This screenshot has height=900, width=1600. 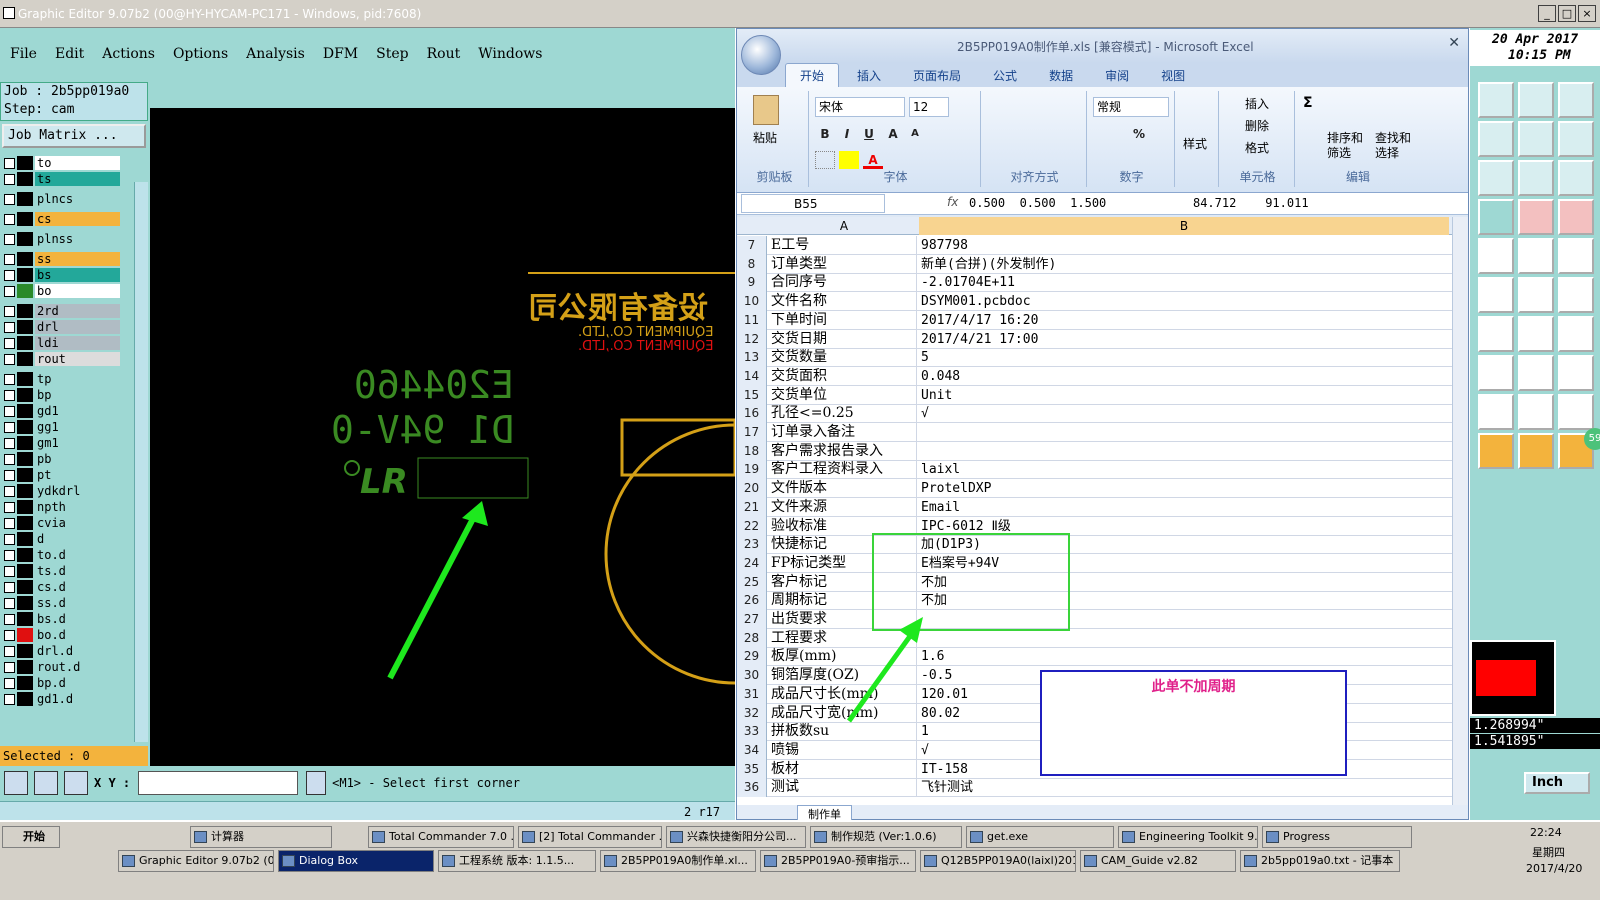 I want to click on layer-row-to.d: to.d, so click(x=62, y=555).